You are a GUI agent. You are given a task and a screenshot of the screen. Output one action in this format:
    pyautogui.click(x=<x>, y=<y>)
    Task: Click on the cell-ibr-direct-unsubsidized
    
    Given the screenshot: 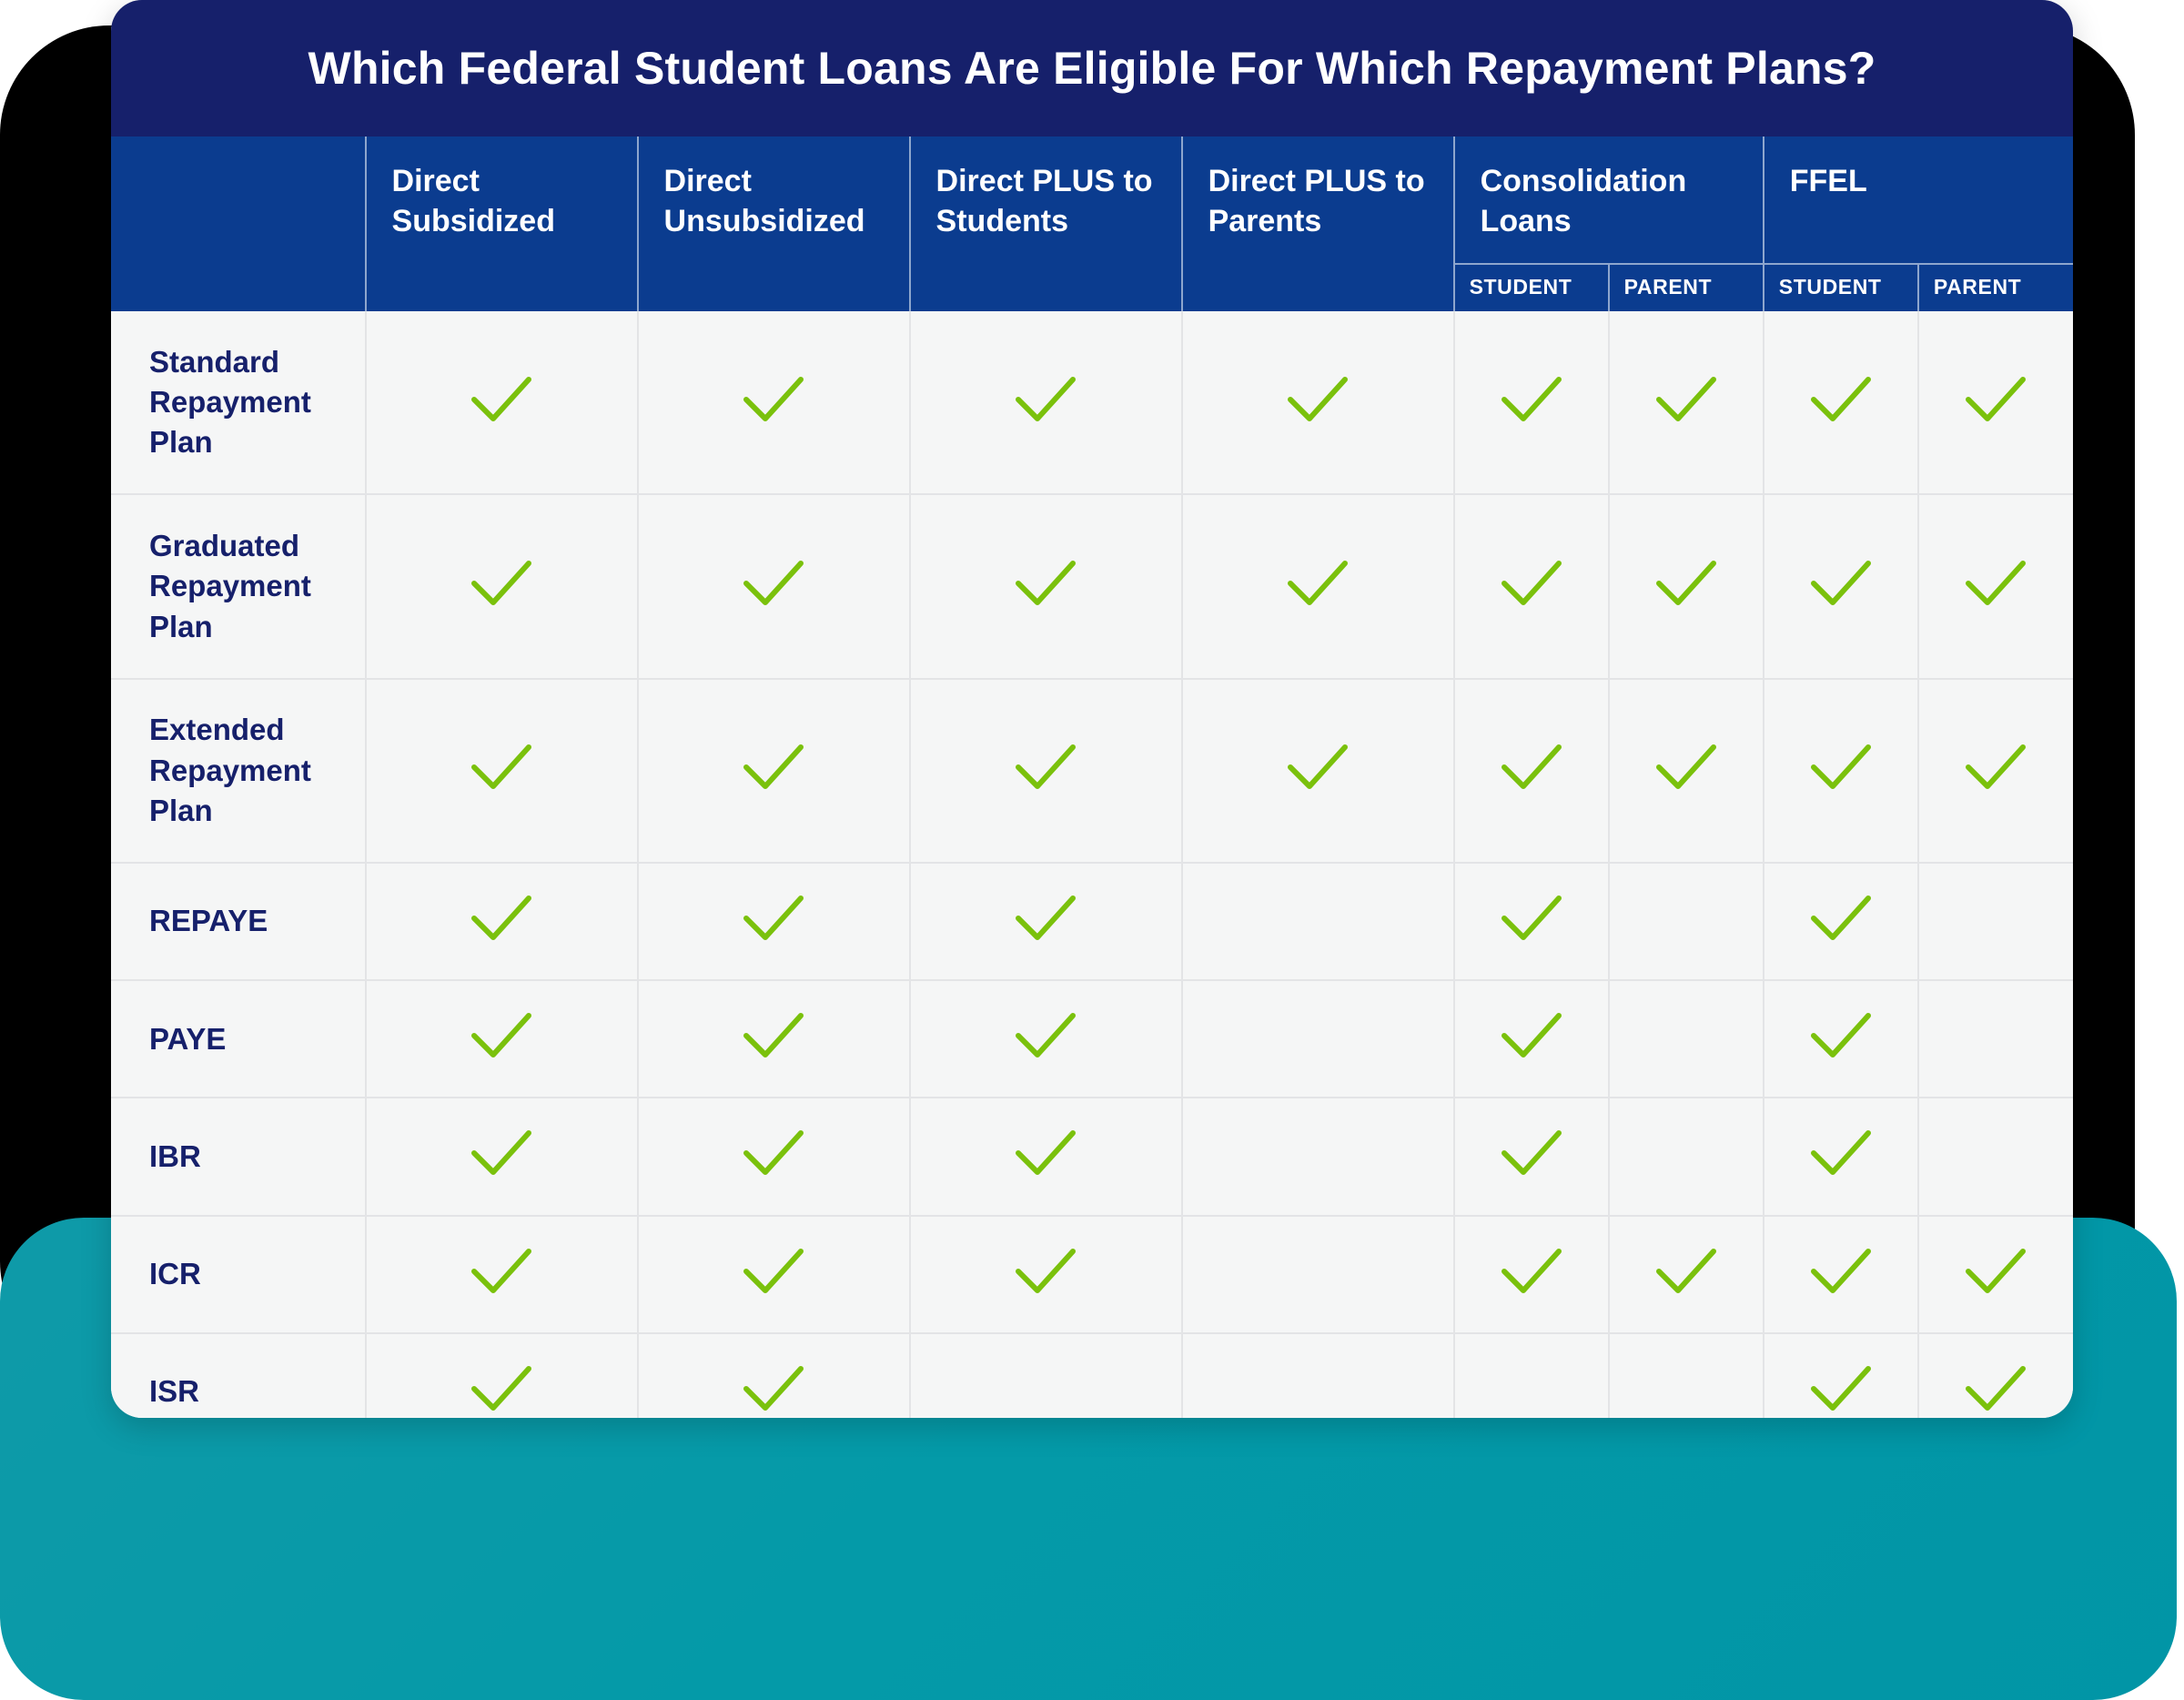 What is the action you would take?
    pyautogui.click(x=774, y=1156)
    